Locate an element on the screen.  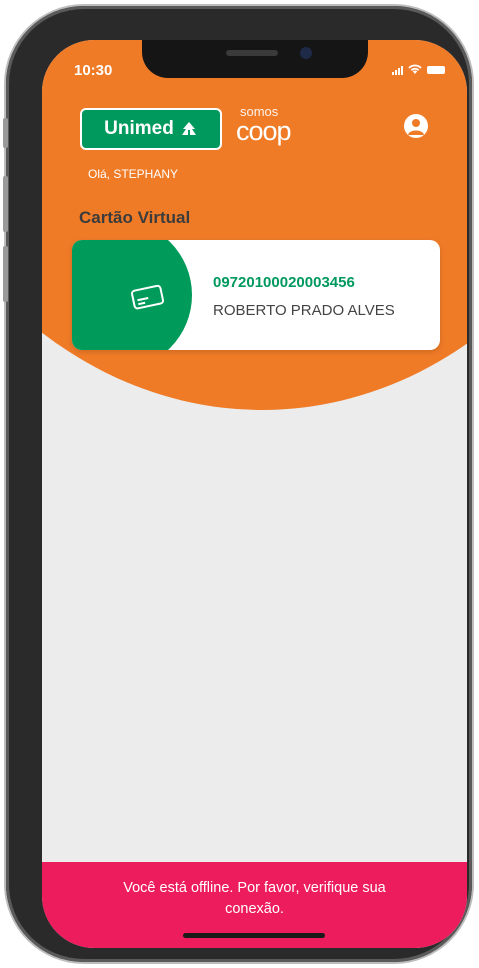
card-number: 09720100020003456 is located at coordinates (284, 282).